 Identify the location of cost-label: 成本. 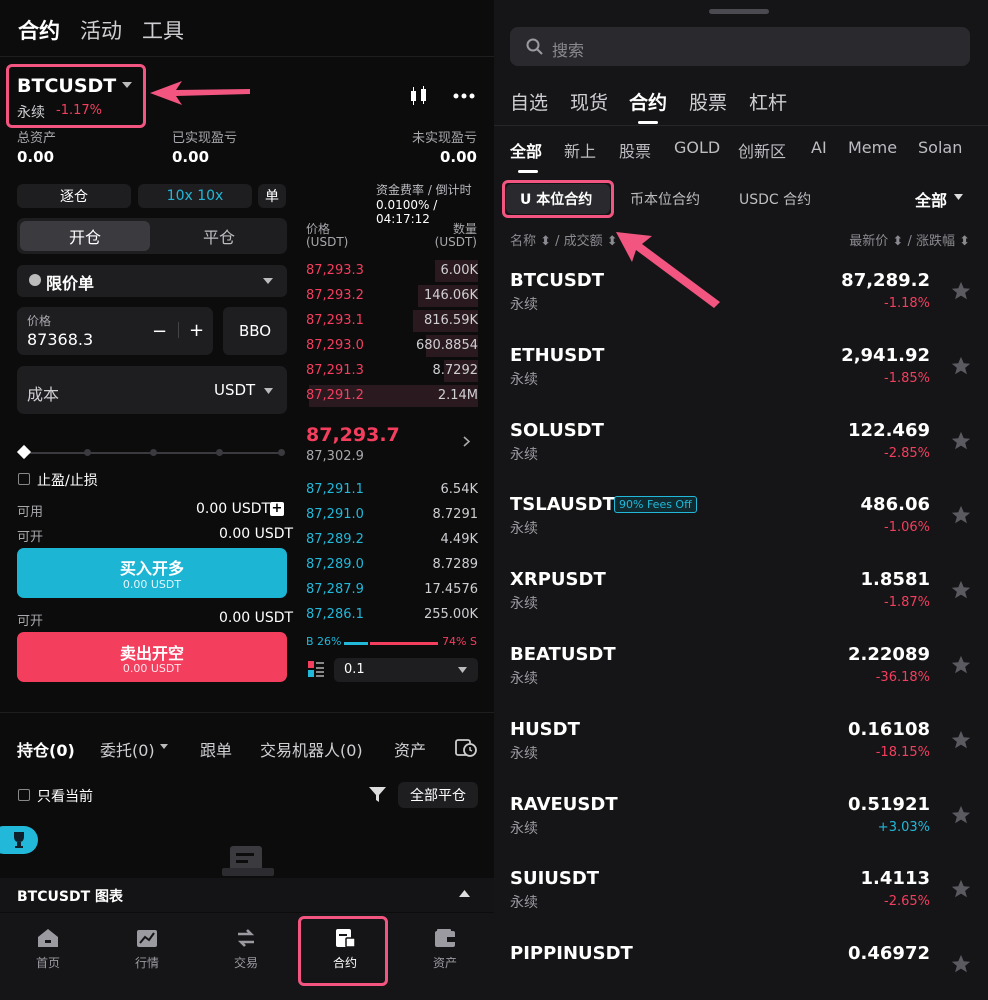
(43, 394).